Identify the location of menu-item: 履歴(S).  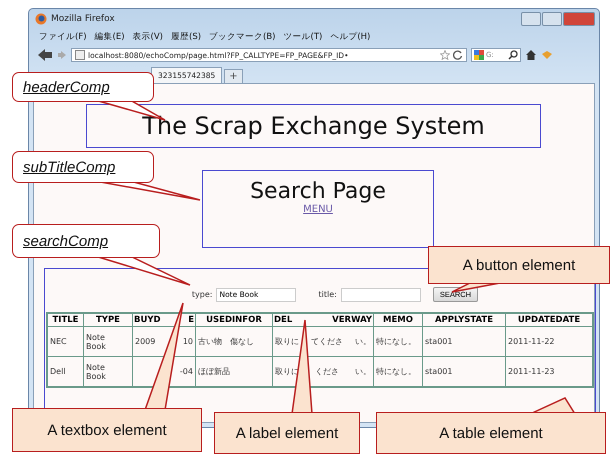
(186, 37).